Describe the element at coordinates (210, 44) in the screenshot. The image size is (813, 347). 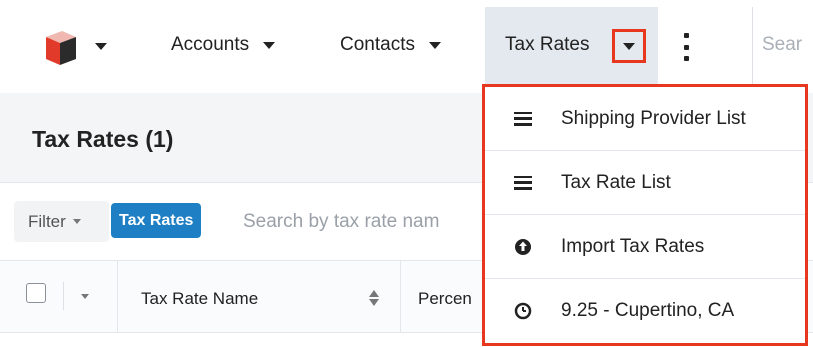
I see `nav-accounts-label: Accounts` at that location.